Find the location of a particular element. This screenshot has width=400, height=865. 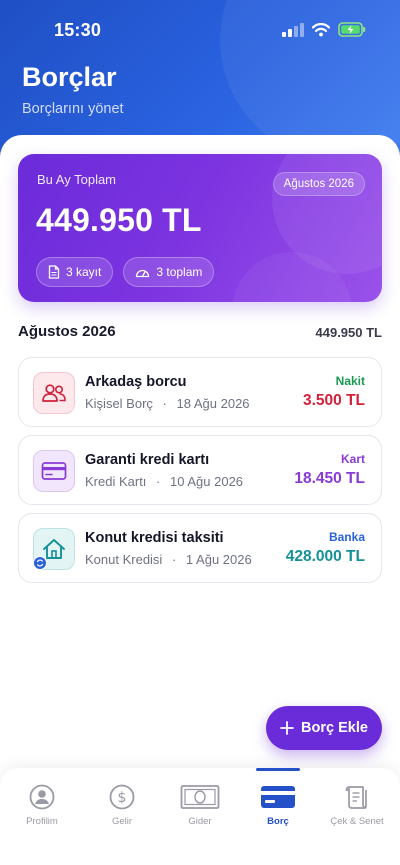

status-icons is located at coordinates (324, 29).